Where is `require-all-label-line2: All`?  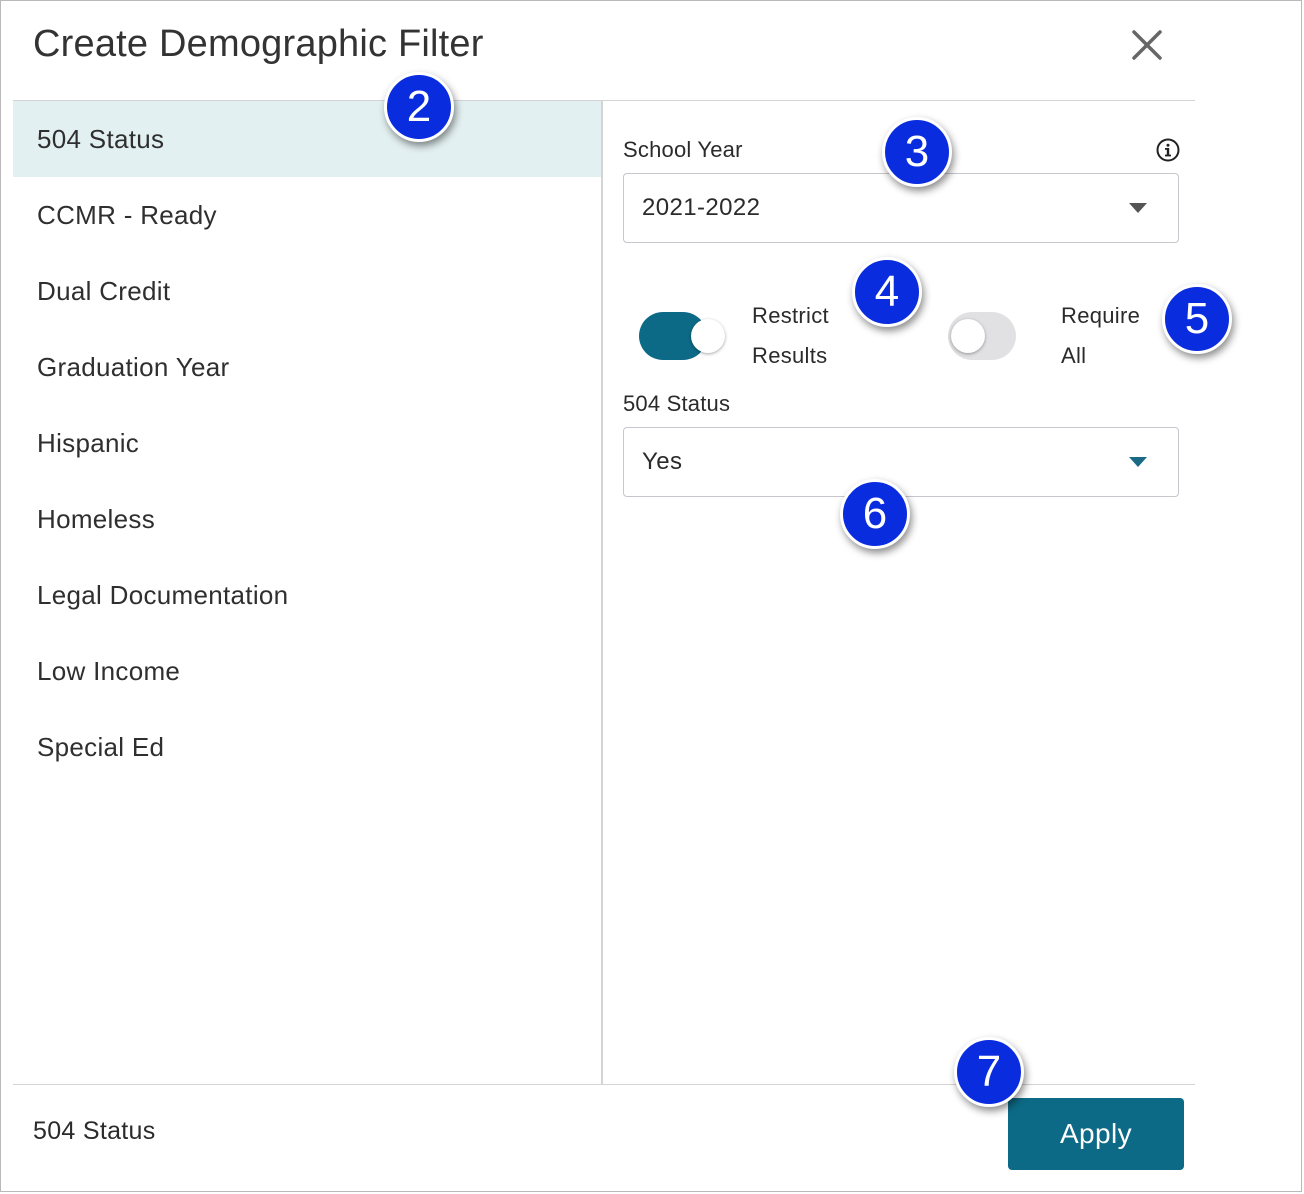 require-all-label-line2: All is located at coordinates (1074, 355).